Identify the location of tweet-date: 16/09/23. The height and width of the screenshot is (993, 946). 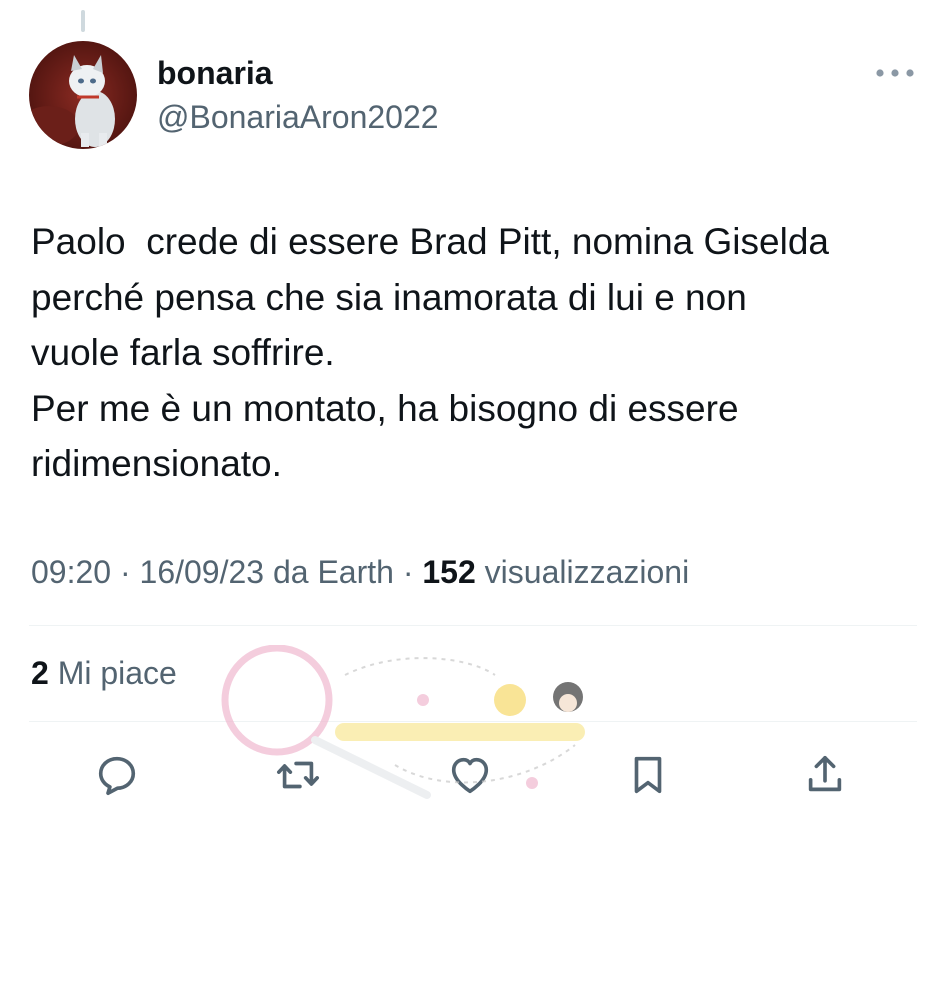
(202, 572).